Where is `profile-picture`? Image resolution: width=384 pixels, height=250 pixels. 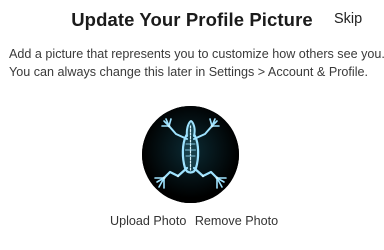 profile-picture is located at coordinates (190, 154).